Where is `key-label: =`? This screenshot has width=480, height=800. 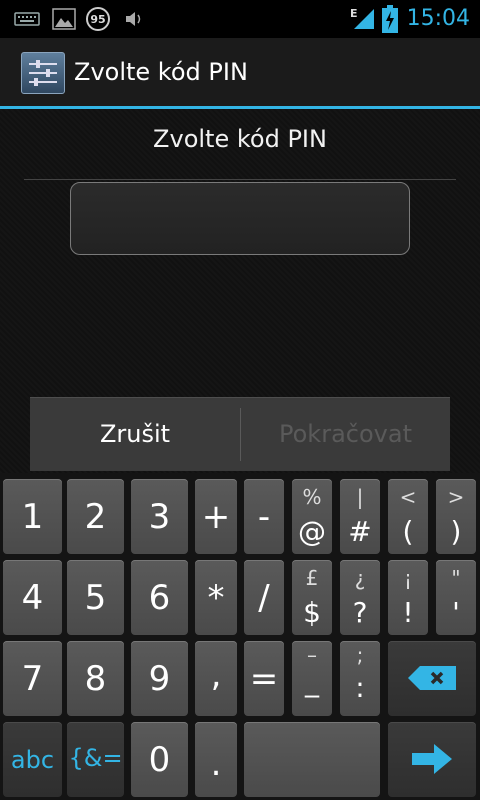 key-label: = is located at coordinates (264, 679).